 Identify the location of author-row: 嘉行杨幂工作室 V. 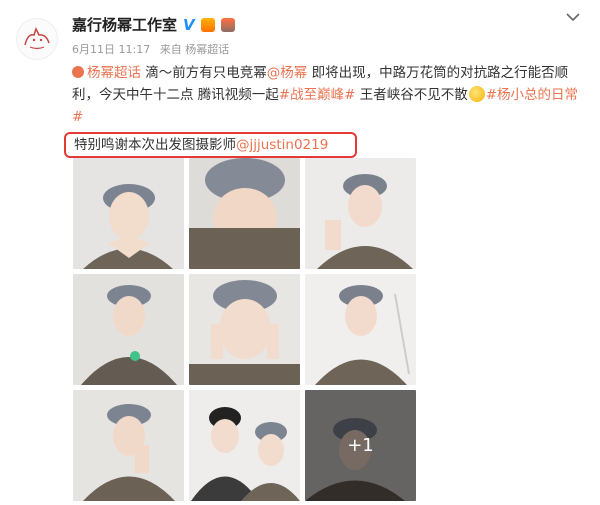
(153, 24).